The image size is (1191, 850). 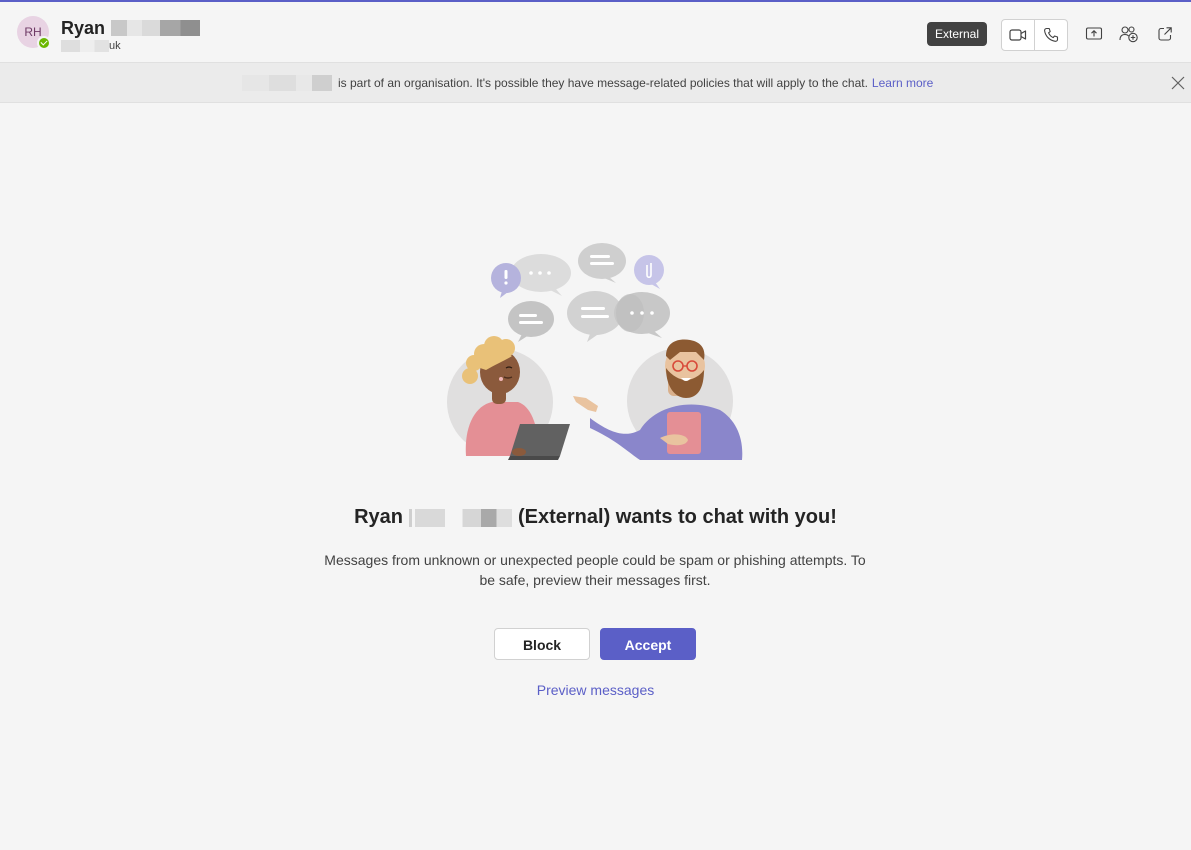 I want to click on pop-out-button, so click(x=1165, y=34).